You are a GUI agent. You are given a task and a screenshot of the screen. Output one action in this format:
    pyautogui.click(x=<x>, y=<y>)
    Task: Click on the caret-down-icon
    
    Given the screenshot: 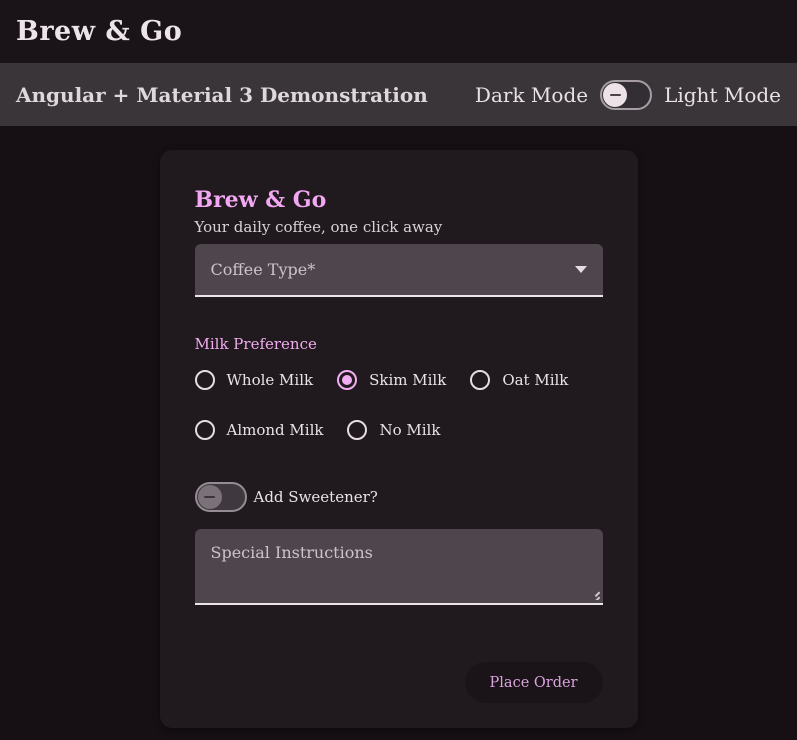 What is the action you would take?
    pyautogui.click(x=580, y=270)
    